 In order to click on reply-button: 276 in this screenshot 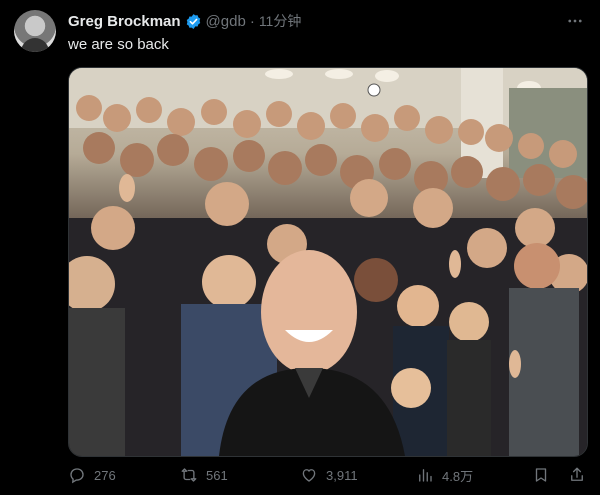, I will do `click(92, 475)`.